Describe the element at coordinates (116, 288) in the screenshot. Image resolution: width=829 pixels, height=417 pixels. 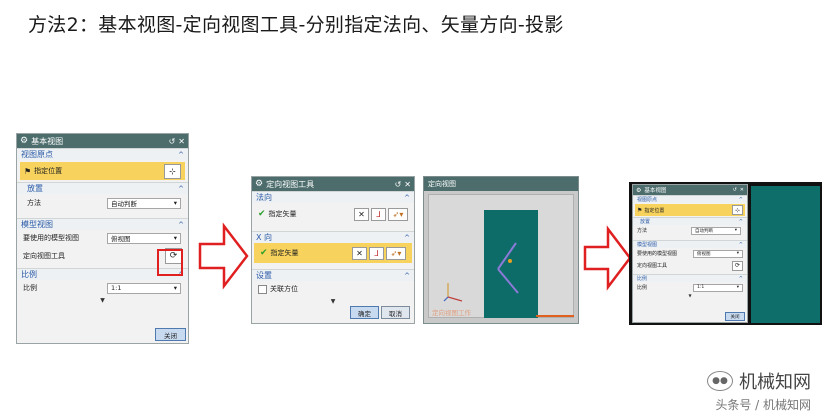
I see `scale-value: 1:1` at that location.